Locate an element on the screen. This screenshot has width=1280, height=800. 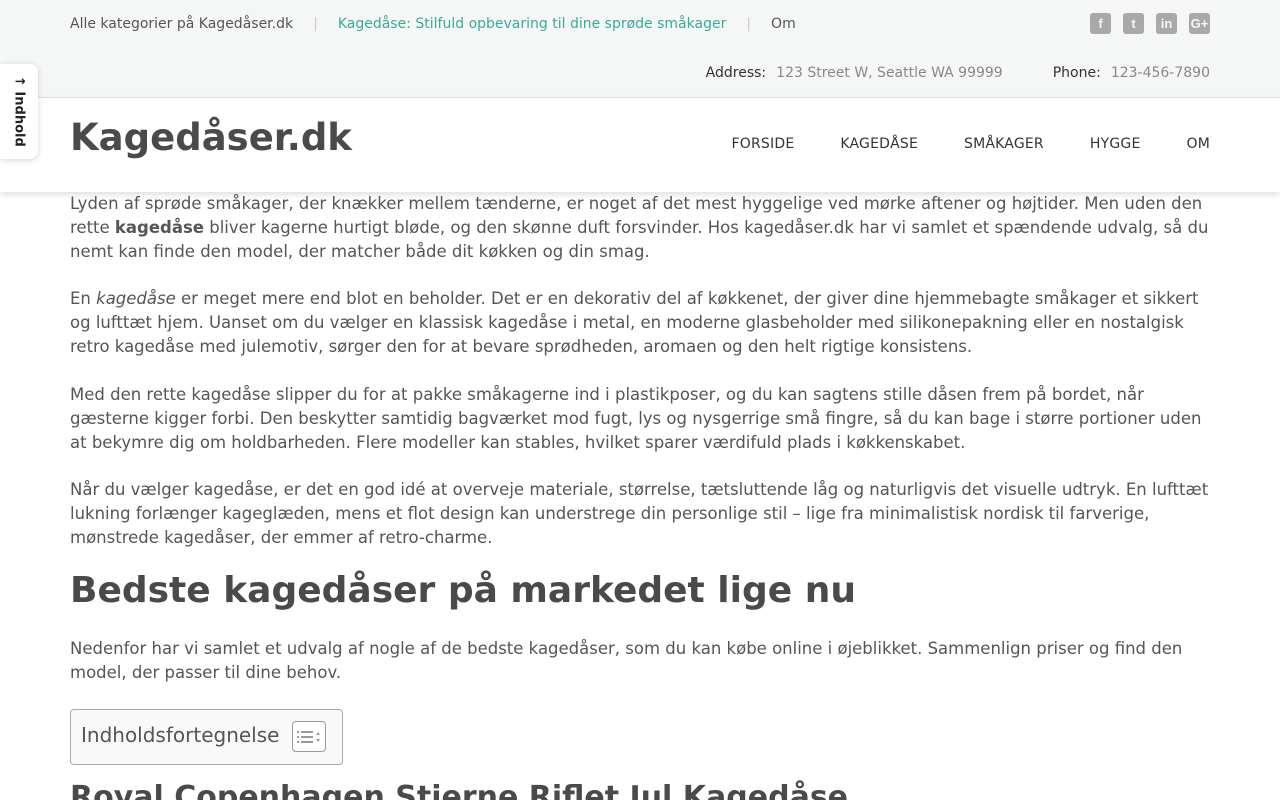
facebook-icon: f is located at coordinates (1100, 23).